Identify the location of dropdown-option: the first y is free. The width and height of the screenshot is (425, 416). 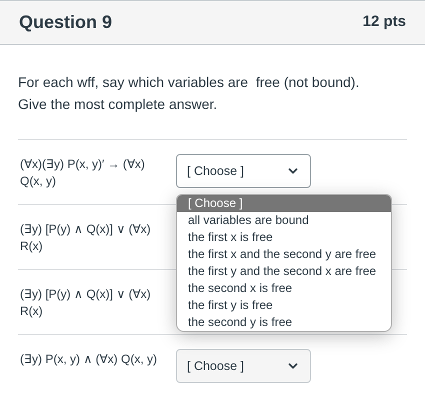
(284, 305).